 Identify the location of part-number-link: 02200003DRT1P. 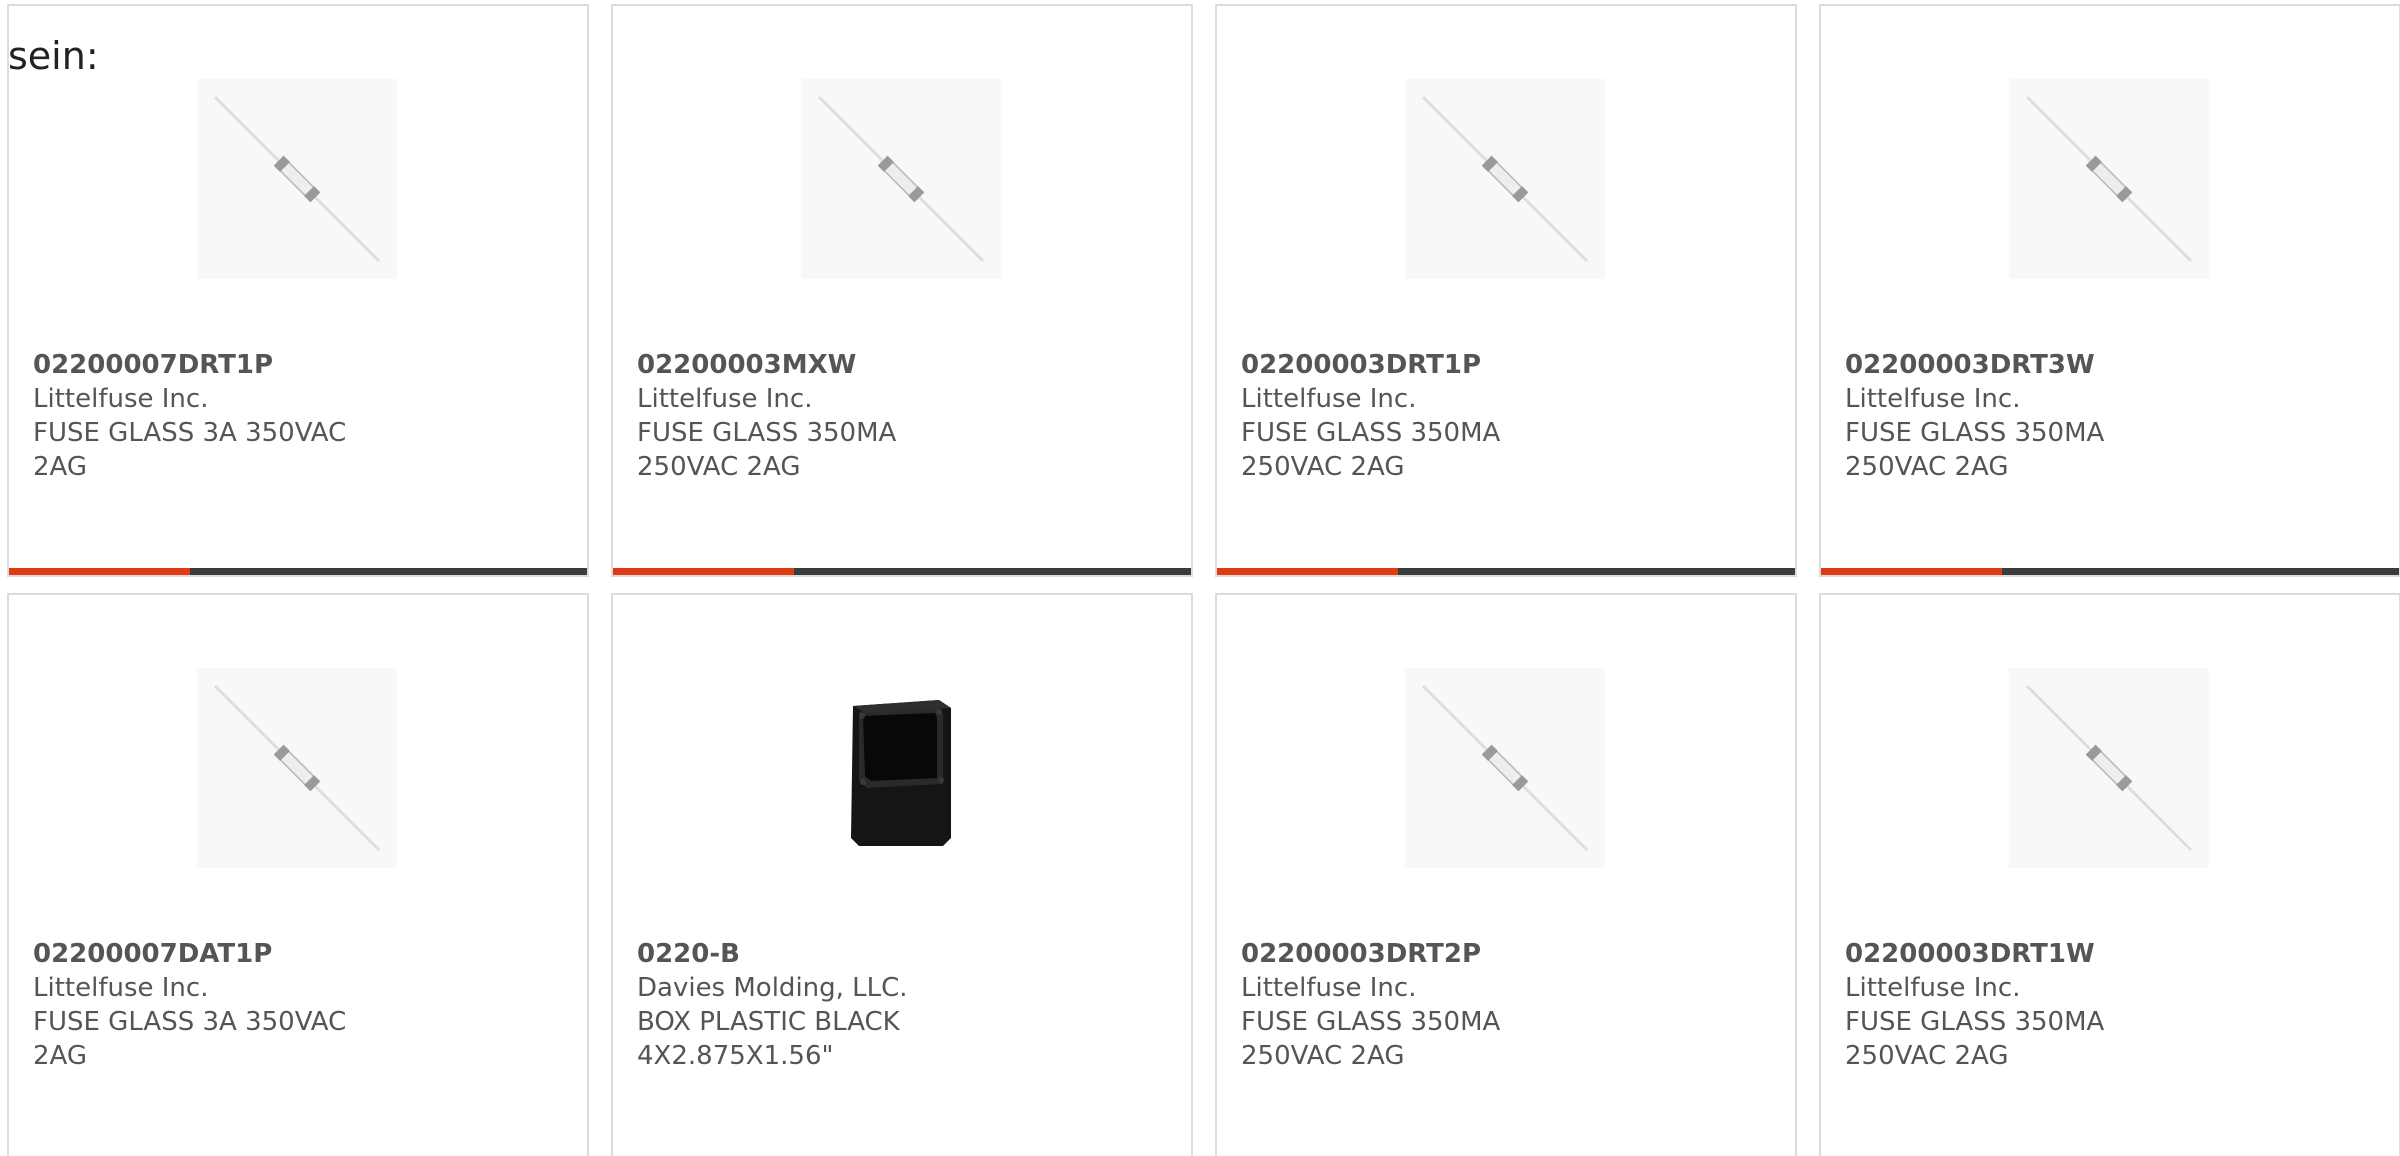
(1508, 365).